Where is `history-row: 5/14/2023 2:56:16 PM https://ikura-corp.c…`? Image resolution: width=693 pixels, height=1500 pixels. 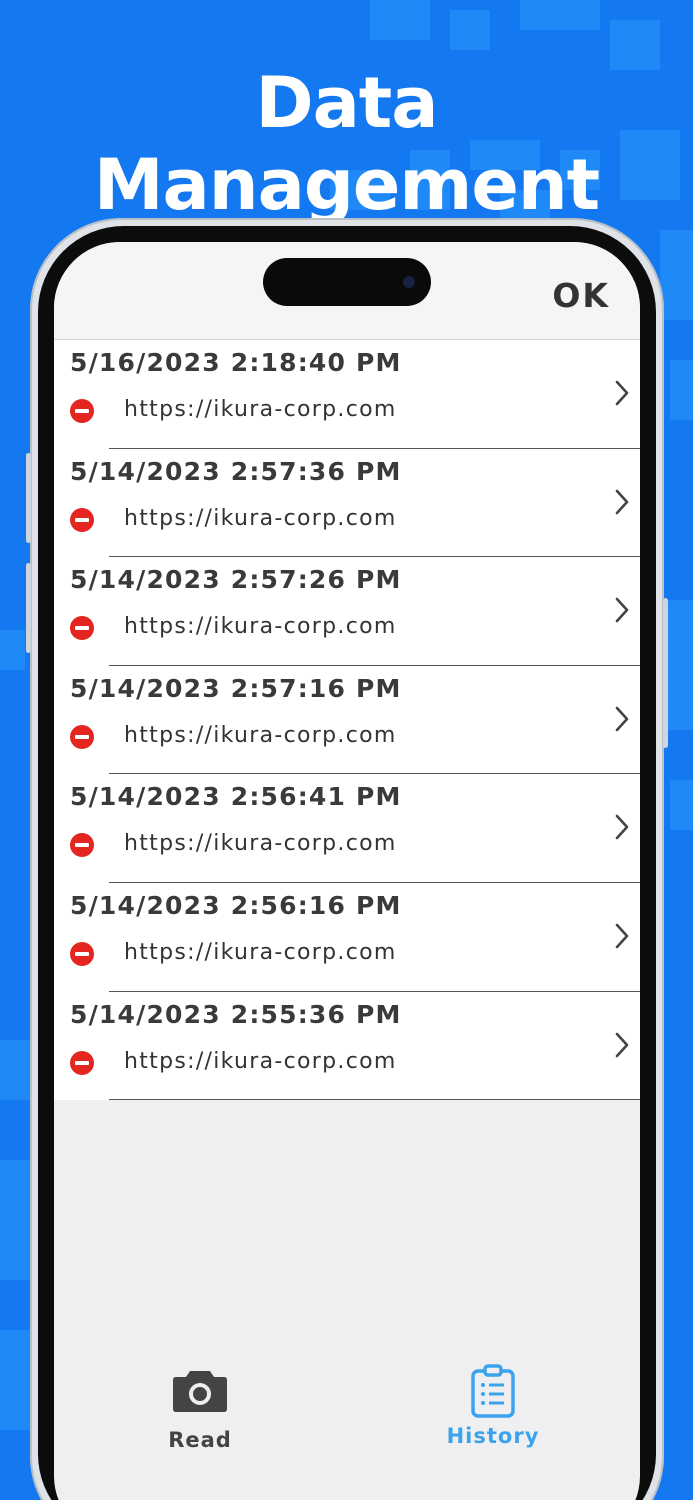
history-row: 5/14/2023 2:56:16 PM https://ikura-corp.c… is located at coordinates (347, 937).